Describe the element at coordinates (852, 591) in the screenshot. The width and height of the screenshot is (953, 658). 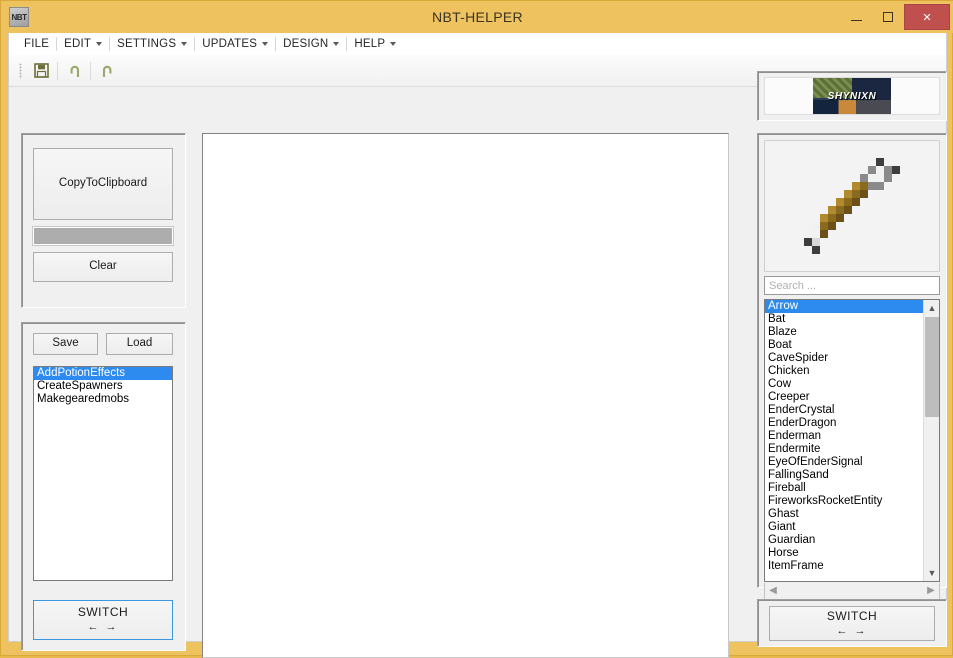
I see `entity-list-horizontal-scrollbar: ◀ ▶` at that location.